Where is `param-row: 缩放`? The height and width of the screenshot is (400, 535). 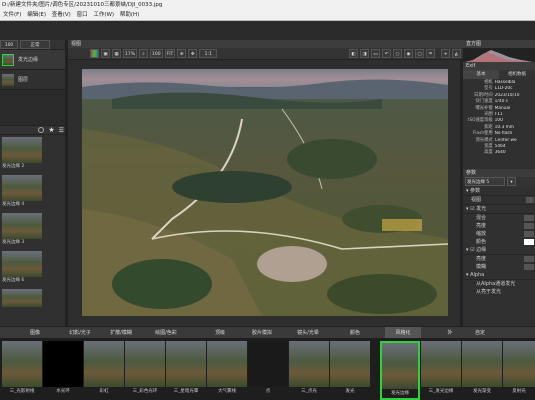
param-row: 缩放 is located at coordinates (504, 234).